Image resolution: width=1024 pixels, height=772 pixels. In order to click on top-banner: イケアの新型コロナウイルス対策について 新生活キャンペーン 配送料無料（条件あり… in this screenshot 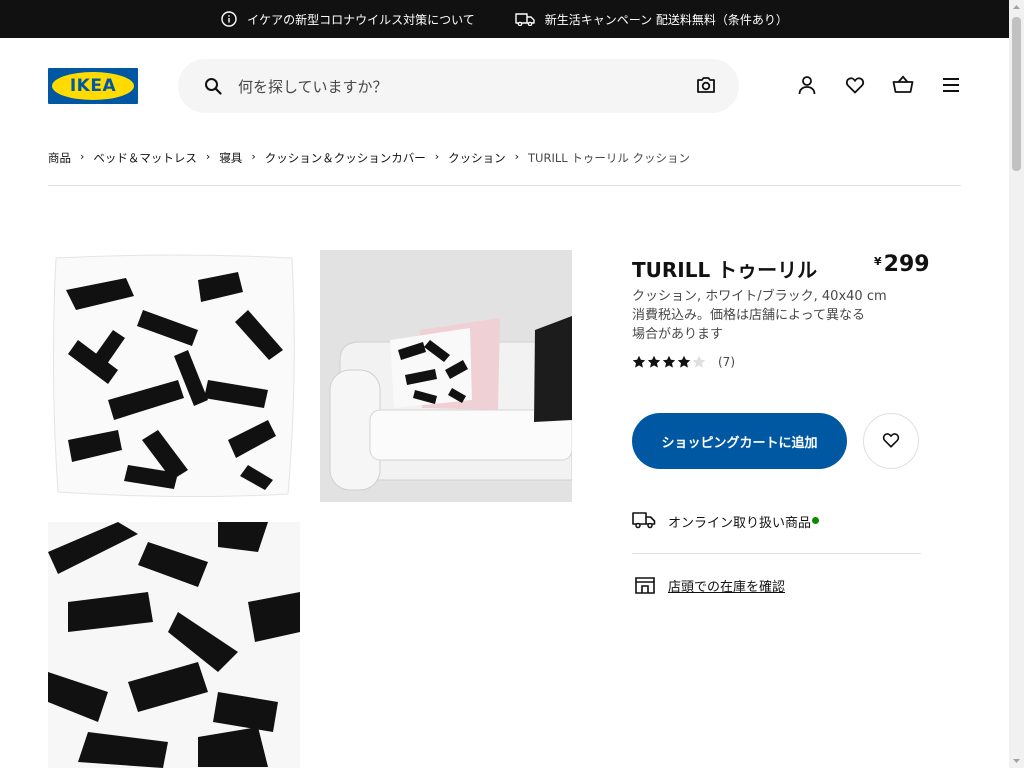, I will do `click(504, 19)`.